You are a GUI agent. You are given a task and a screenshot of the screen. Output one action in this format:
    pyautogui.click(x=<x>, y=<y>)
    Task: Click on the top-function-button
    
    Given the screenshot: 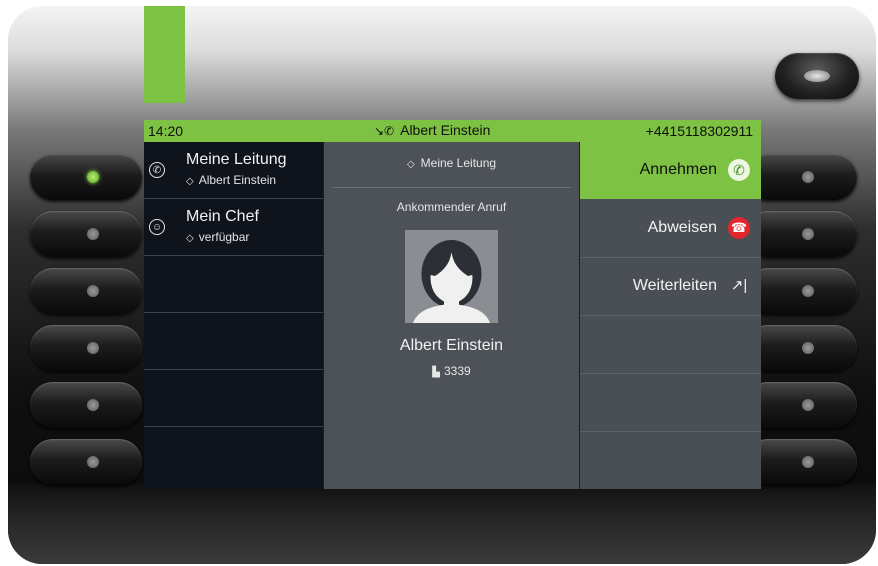 What is the action you would take?
    pyautogui.click(x=817, y=76)
    